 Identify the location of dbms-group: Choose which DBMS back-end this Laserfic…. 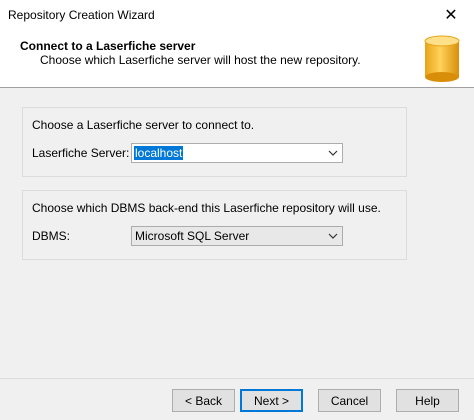
(214, 225).